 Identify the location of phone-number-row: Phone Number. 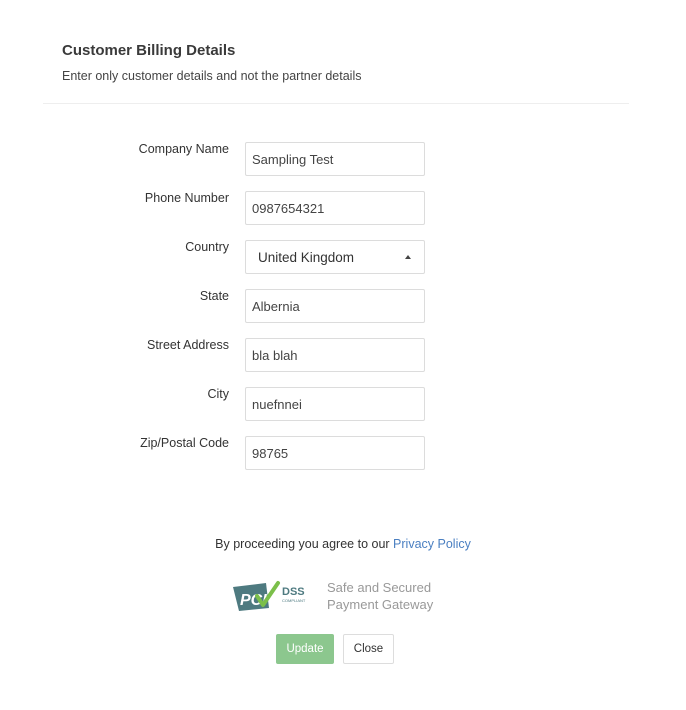
(343, 208).